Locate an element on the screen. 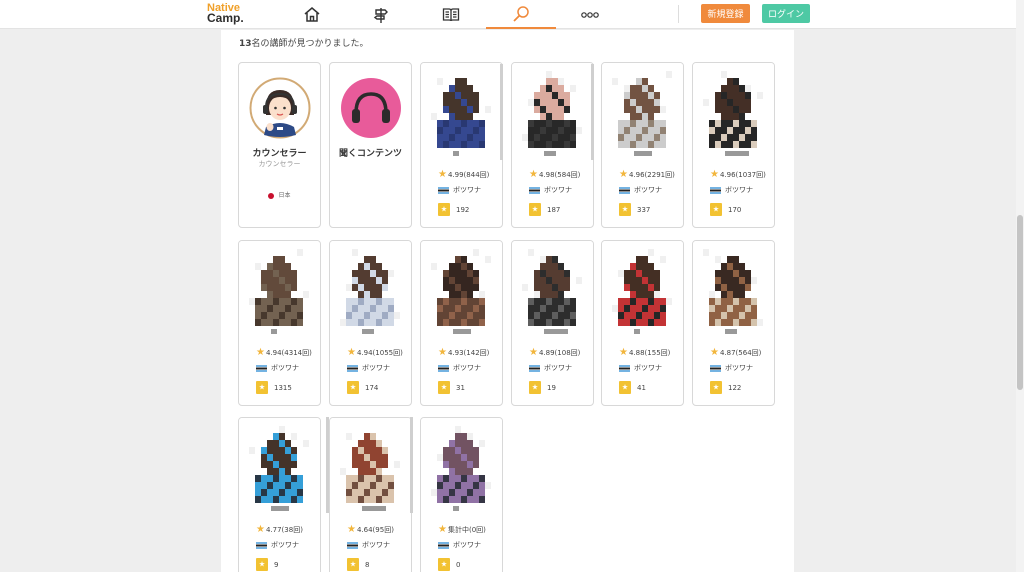  teacher-card: ★ 4.89(108回) ボツワナ 19 is located at coordinates (552, 323).